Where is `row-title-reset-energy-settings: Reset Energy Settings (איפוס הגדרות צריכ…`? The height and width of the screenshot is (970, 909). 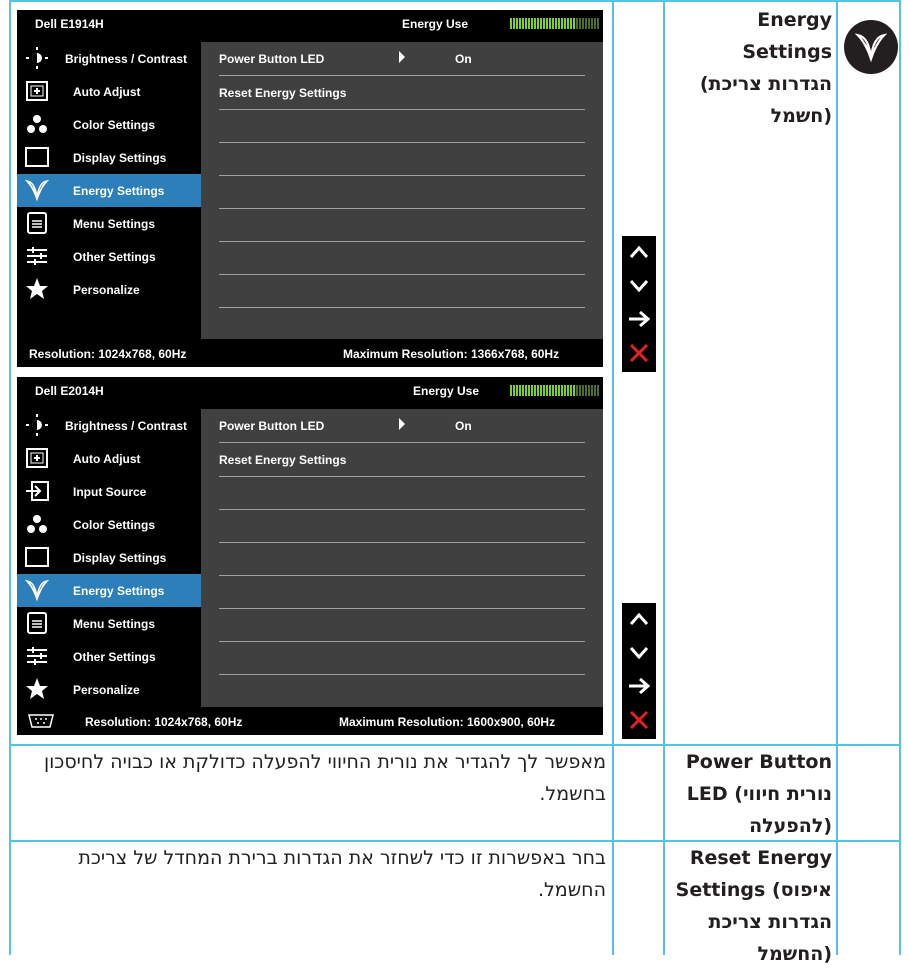 row-title-reset-energy-settings: Reset Energy Settings (איפוס הגדרות צריכ… is located at coordinates (750, 906).